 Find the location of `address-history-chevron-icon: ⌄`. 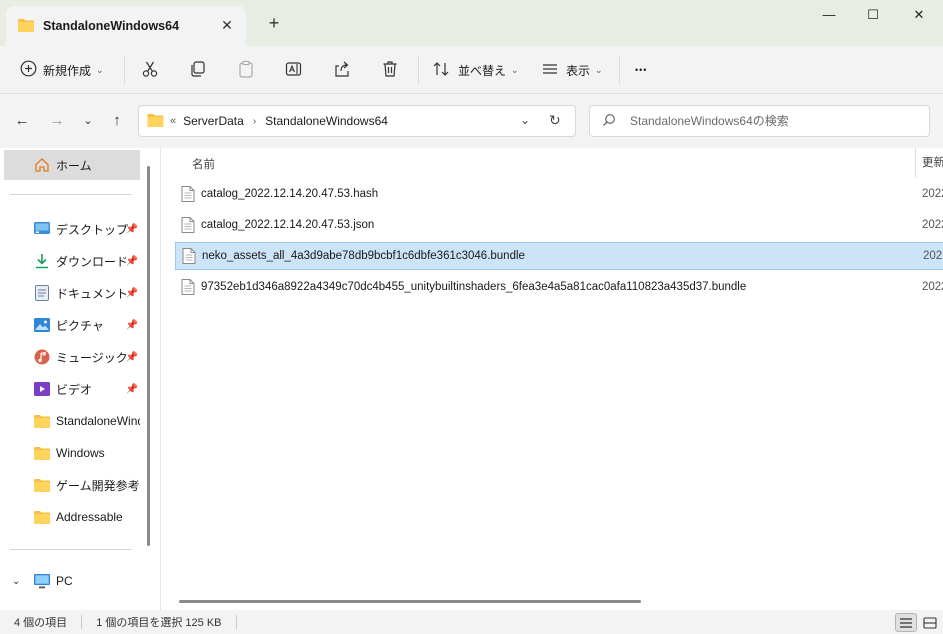

address-history-chevron-icon: ⌄ is located at coordinates (525, 120).